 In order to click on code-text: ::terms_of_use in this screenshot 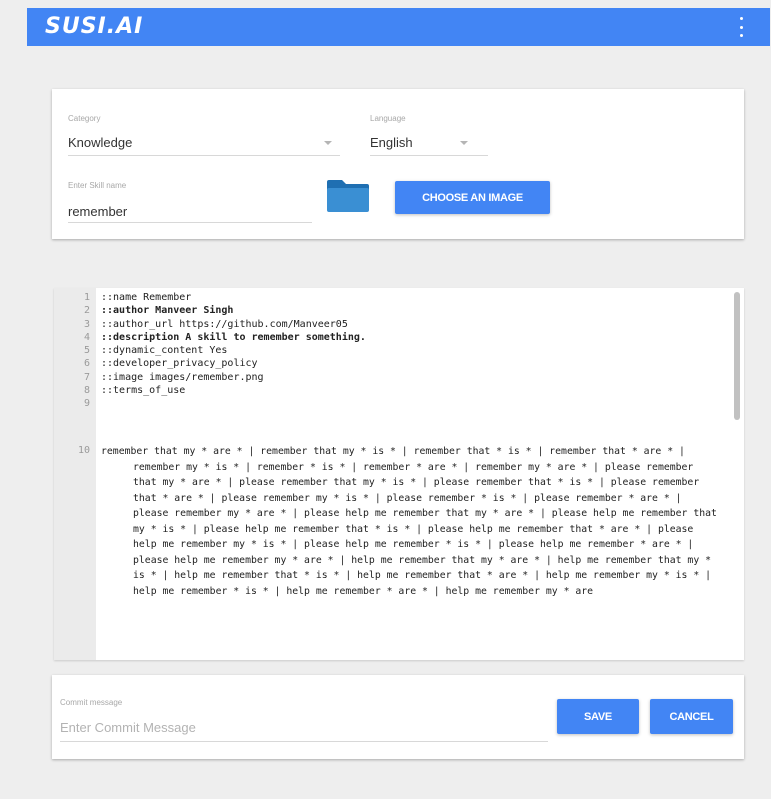, I will do `click(143, 391)`.